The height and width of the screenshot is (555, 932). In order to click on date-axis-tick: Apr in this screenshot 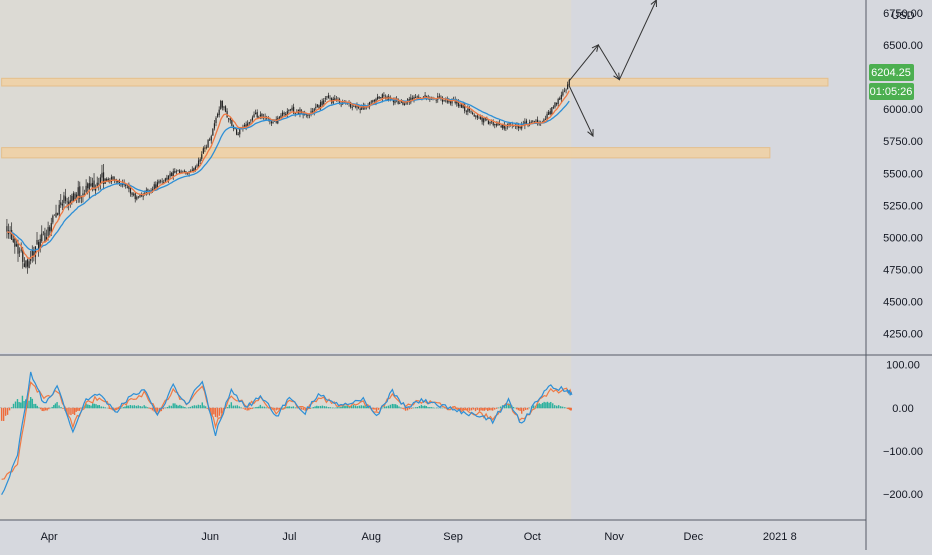, I will do `click(49, 537)`.